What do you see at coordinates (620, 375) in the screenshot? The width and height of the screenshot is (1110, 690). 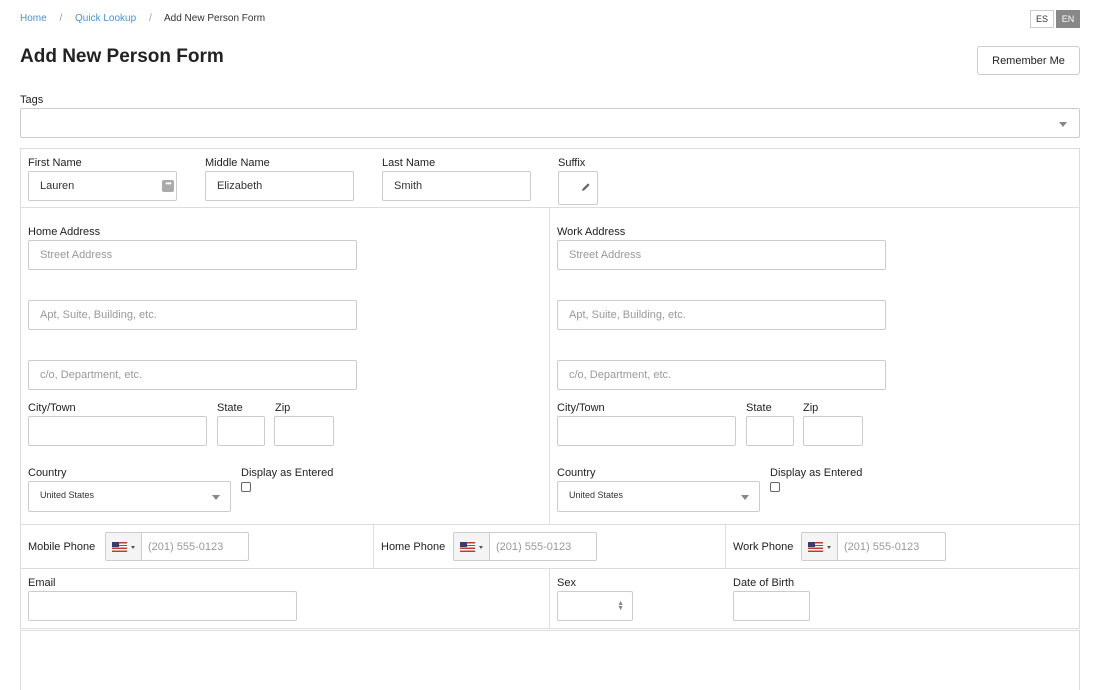 I see `work-co-placeholder: c/o, Department, etc.` at bounding box center [620, 375].